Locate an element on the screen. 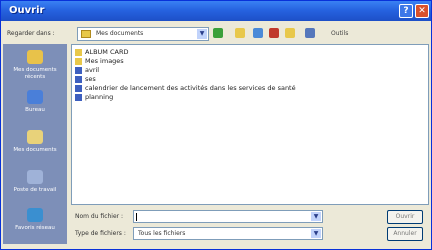  filetype-value: Tous les fichiers is located at coordinates (162, 233).